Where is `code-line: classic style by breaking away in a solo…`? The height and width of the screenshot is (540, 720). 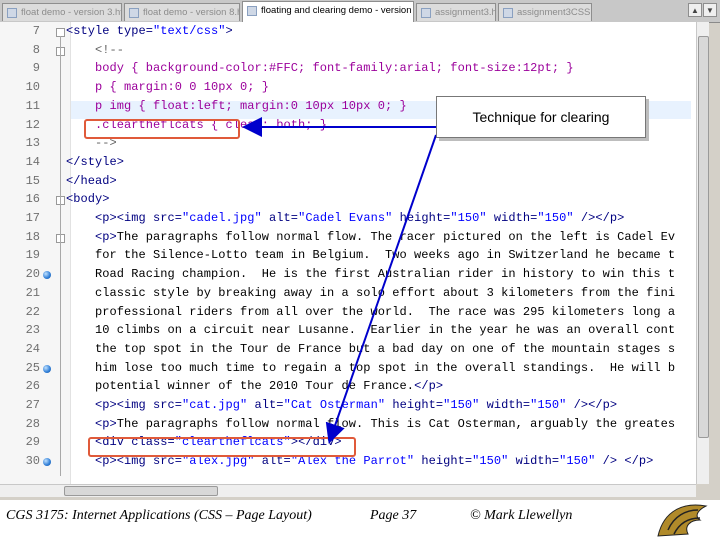 code-line: classic style by breaking away in a solo… is located at coordinates (370, 293).